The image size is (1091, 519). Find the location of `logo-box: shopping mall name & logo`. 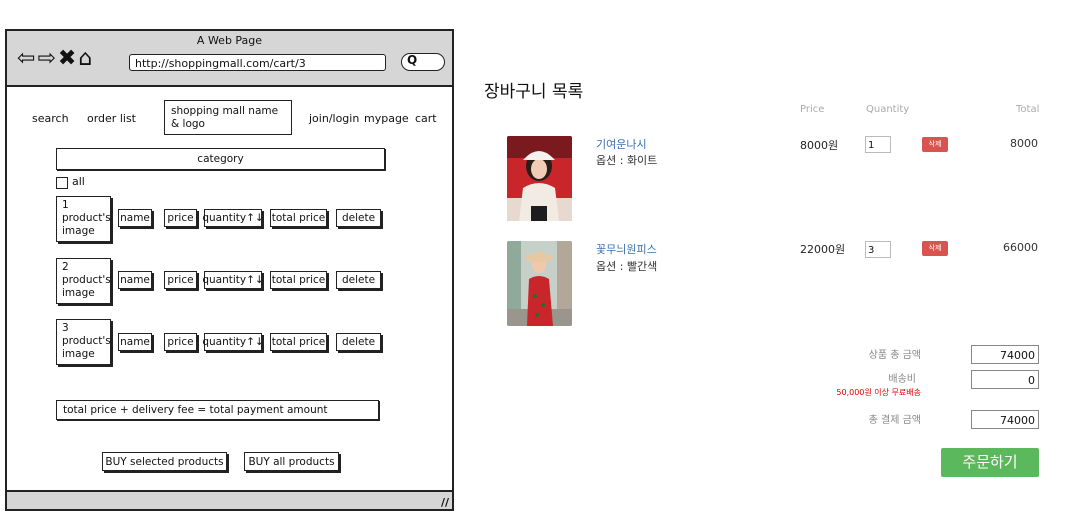

logo-box: shopping mall name & logo is located at coordinates (228, 117).